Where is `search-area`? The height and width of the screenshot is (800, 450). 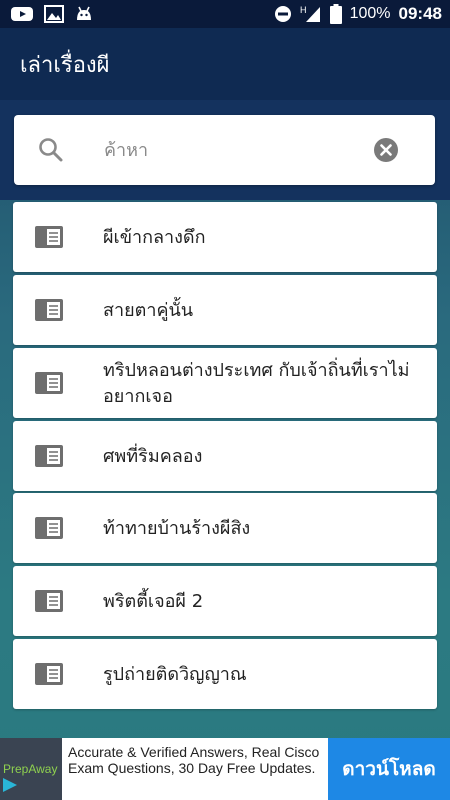 search-area is located at coordinates (225, 150).